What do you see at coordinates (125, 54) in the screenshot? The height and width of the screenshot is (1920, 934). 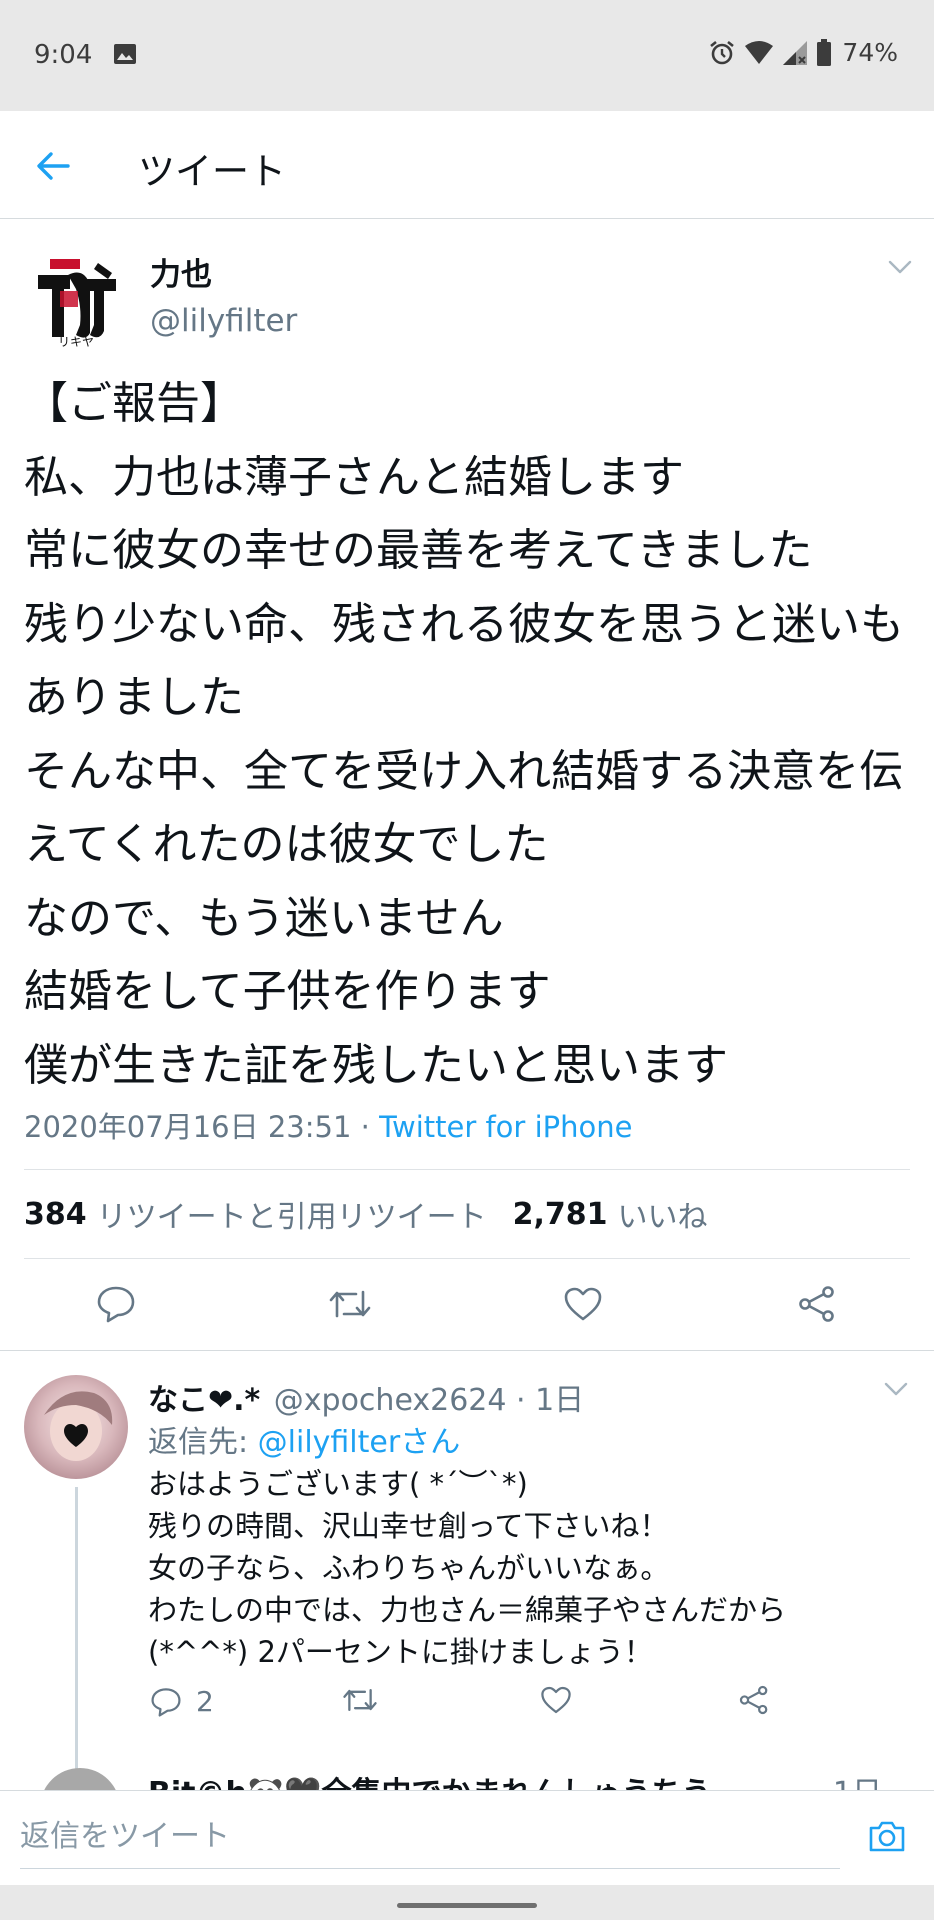 I see `image-icon` at bounding box center [125, 54].